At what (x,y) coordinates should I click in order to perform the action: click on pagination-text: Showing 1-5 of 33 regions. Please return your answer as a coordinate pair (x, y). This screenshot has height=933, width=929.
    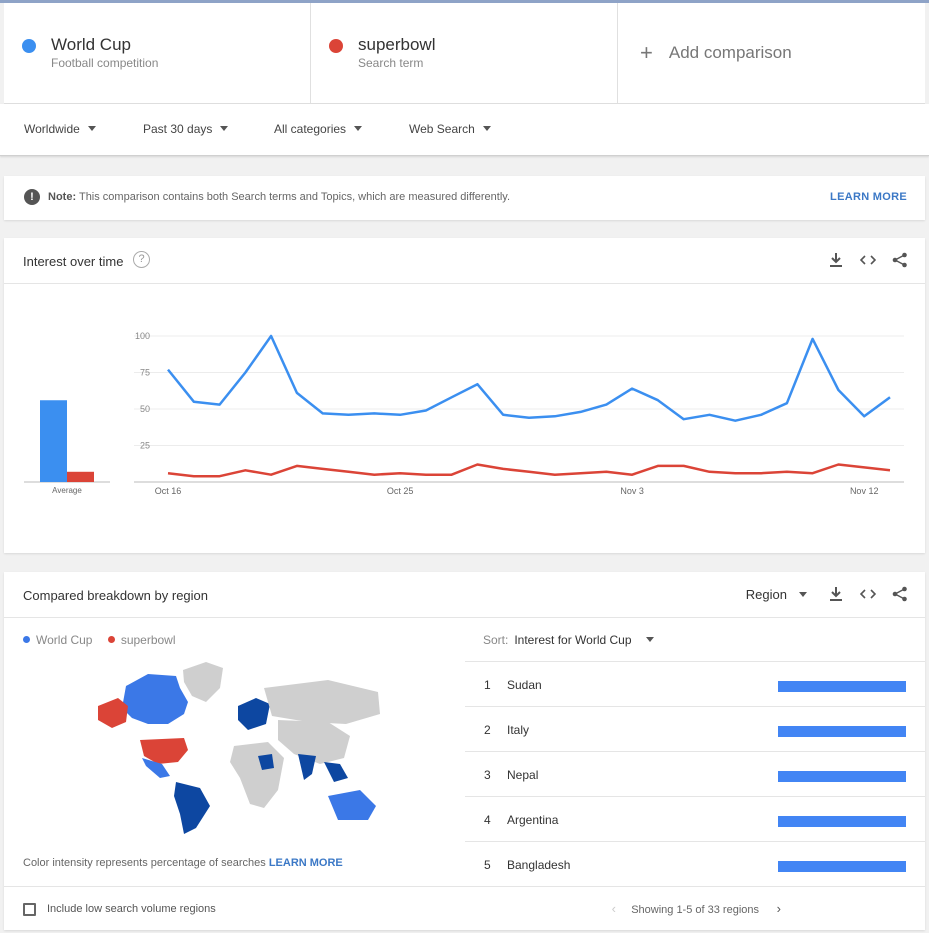
    Looking at the image, I should click on (695, 910).